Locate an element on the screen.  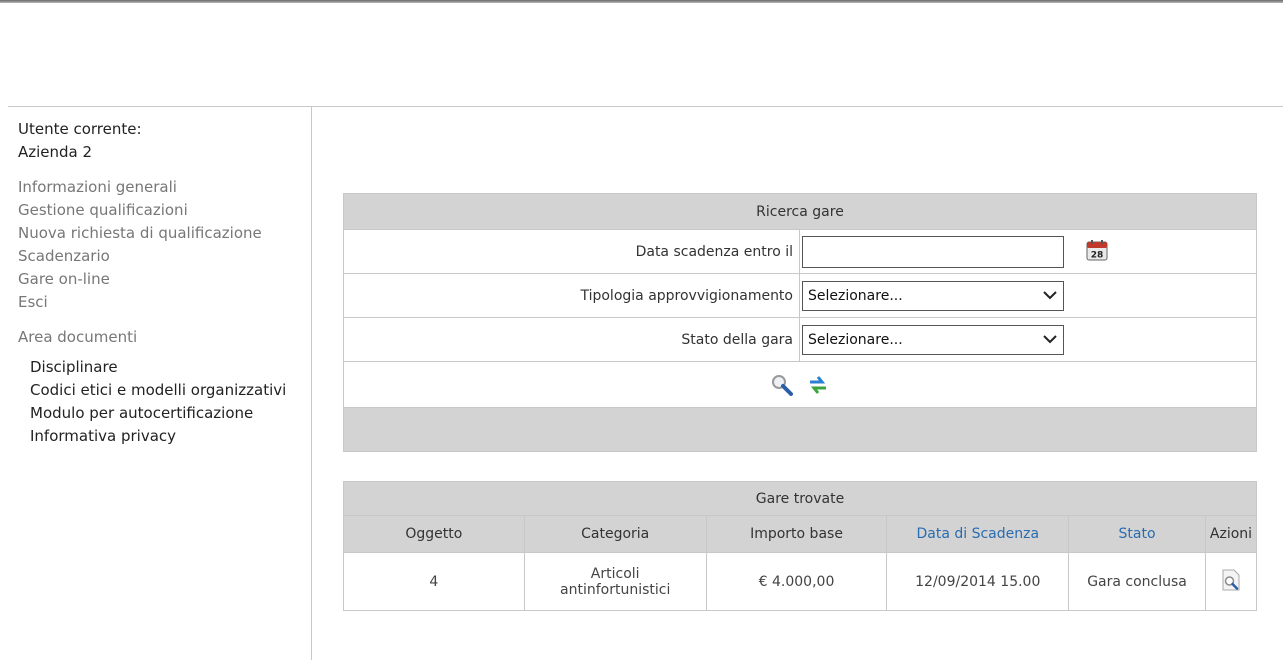
doc-modulo-autocertificazione: Modulo per autocertificazione is located at coordinates (169, 413).